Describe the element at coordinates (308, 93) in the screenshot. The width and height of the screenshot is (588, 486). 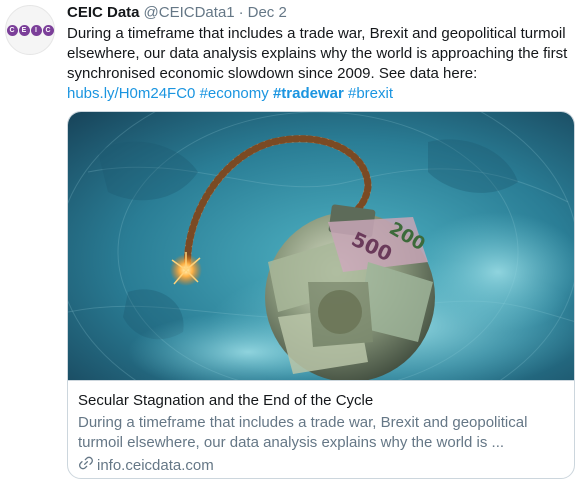
I see `hashtag-tradewar: #tradewar` at that location.